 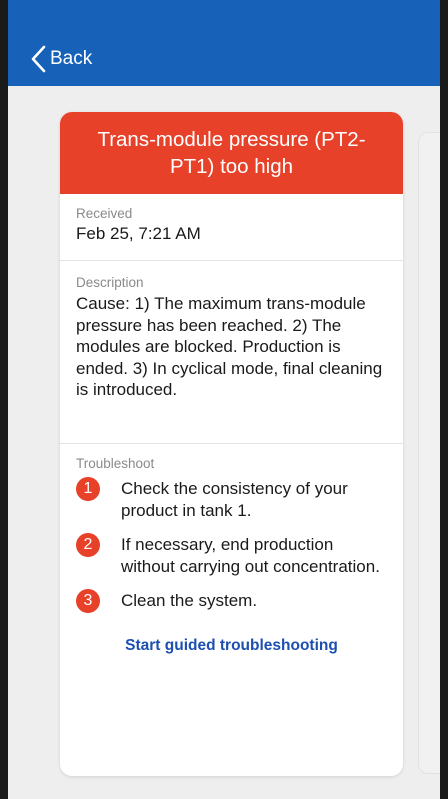 I want to click on troubleshoot-step: 3 Clean the system., so click(x=231, y=601).